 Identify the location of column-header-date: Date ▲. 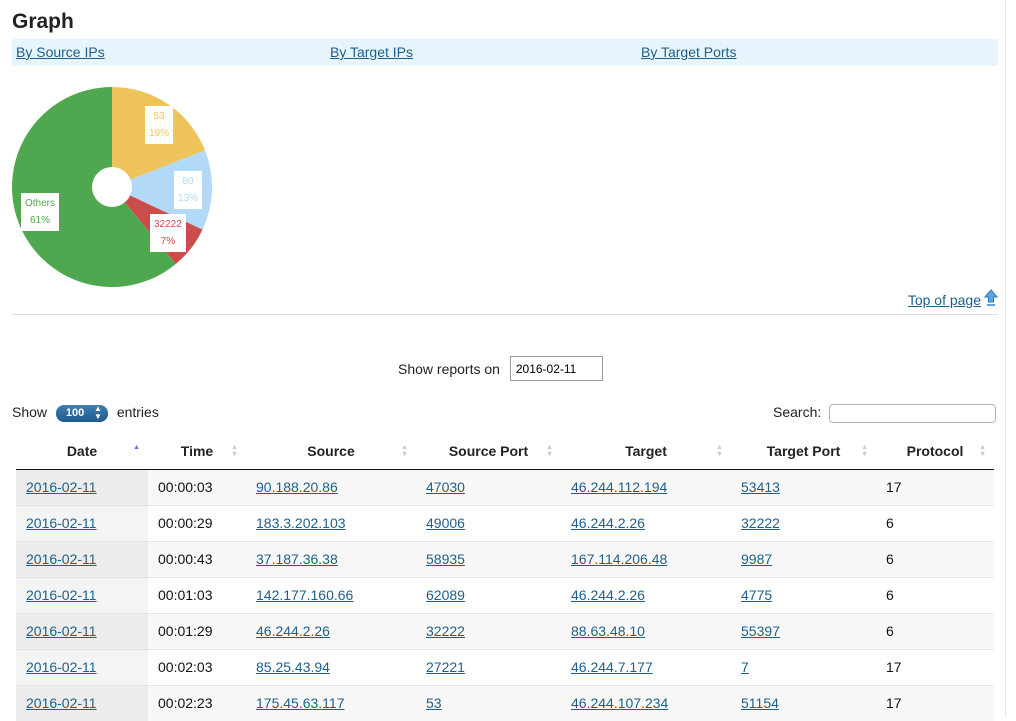
(82, 452).